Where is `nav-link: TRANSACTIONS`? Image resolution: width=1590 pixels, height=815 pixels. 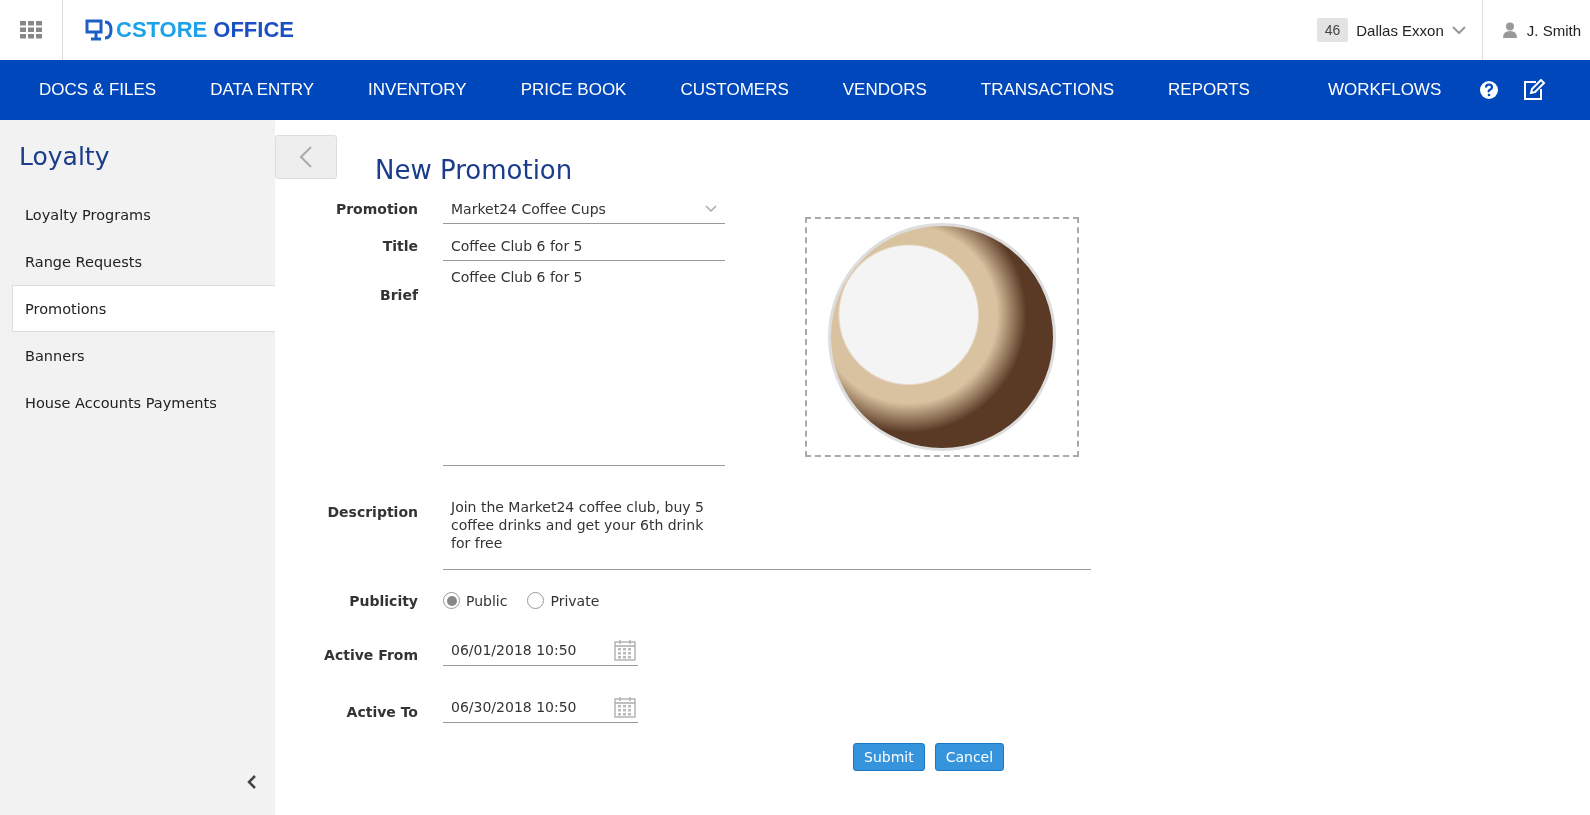 nav-link: TRANSACTIONS is located at coordinates (1047, 90).